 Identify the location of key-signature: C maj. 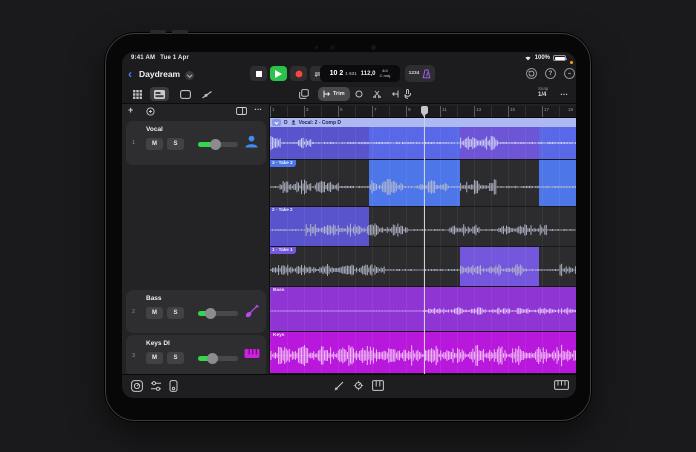
(385, 75).